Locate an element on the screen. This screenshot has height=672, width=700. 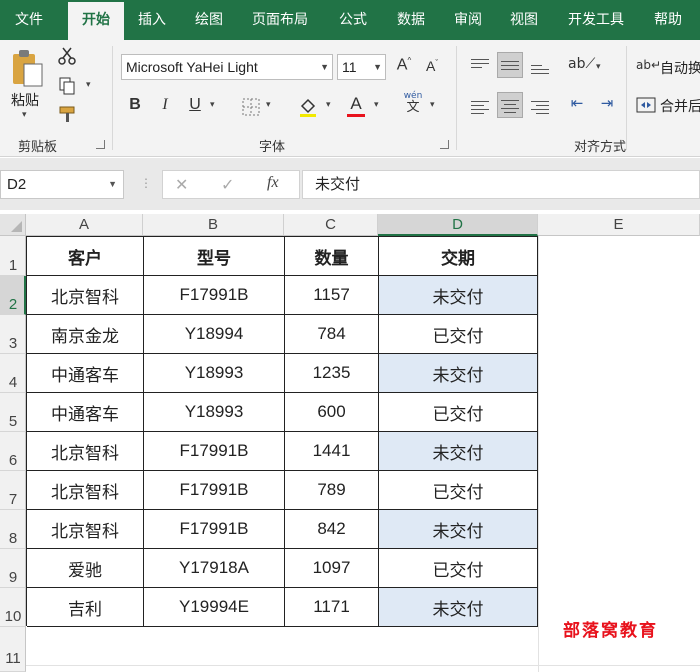
table-cell: Y18994 is located at coordinates (214, 334).